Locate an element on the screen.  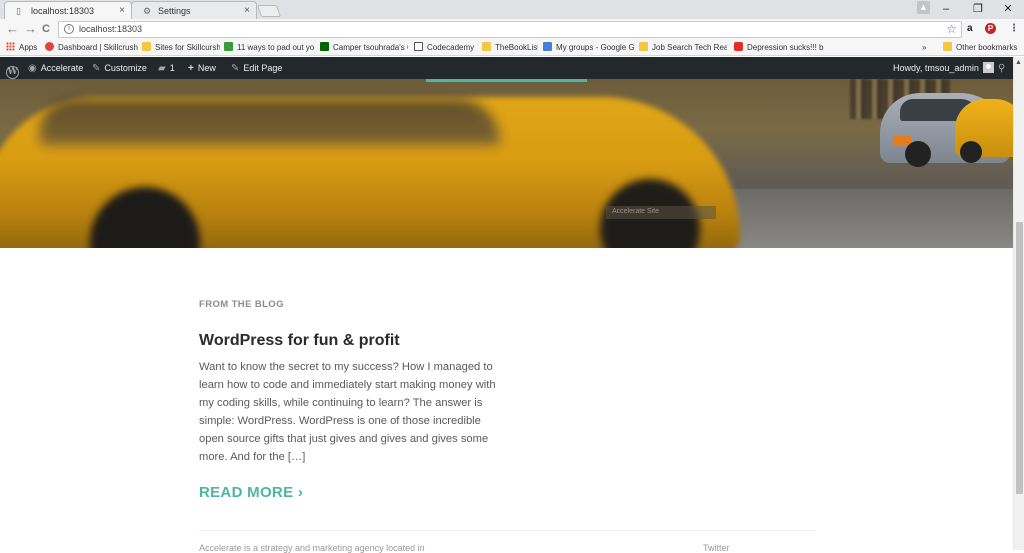
wordpress-logo-button: W is located at coordinates (12, 68).